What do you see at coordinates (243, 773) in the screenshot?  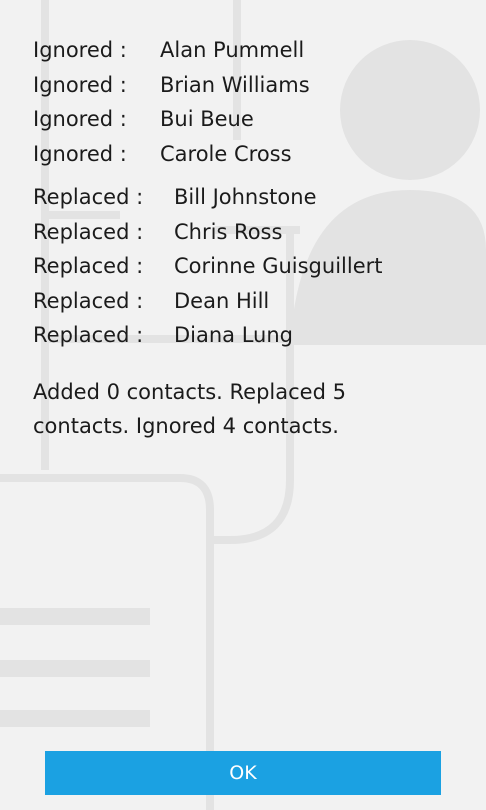 I see `ok-button: OK` at bounding box center [243, 773].